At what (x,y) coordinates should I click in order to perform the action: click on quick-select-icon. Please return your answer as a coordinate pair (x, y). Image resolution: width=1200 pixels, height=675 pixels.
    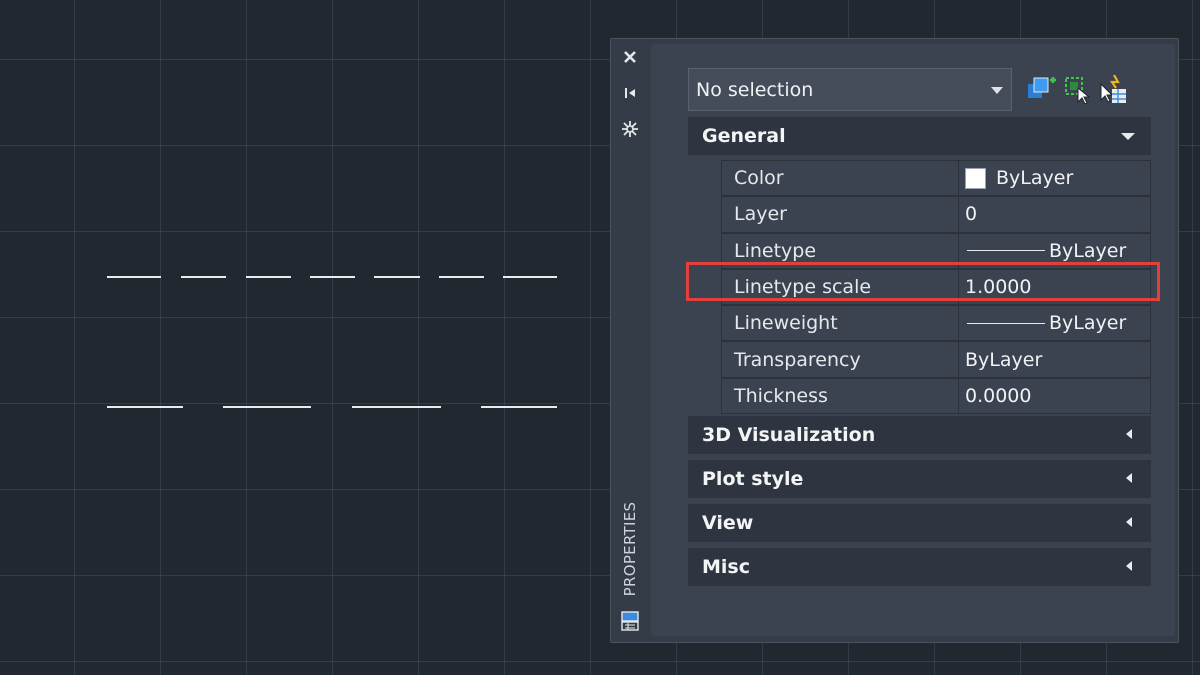
    Looking at the image, I should click on (1114, 90).